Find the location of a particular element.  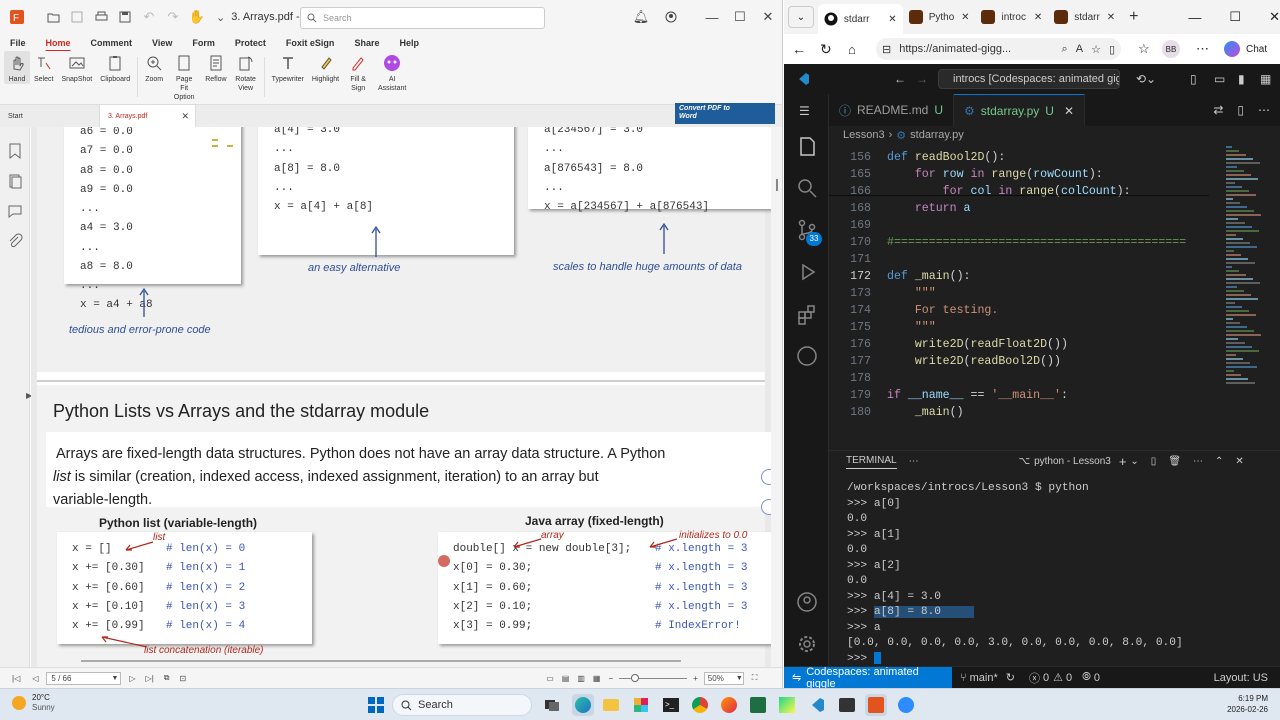

taskbar-search: Search is located at coordinates (462, 705).